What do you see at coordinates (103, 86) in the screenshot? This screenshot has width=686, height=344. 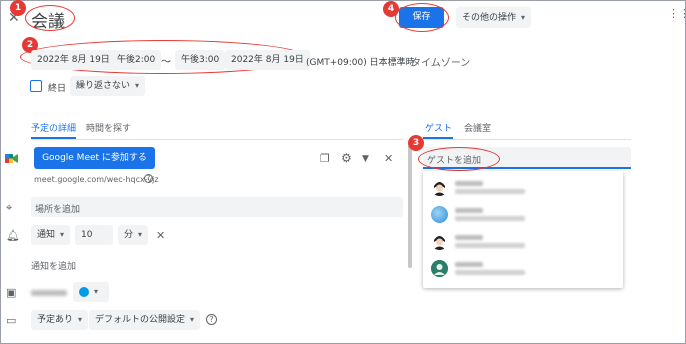 I see `repeat-label: 繰り返さない` at bounding box center [103, 86].